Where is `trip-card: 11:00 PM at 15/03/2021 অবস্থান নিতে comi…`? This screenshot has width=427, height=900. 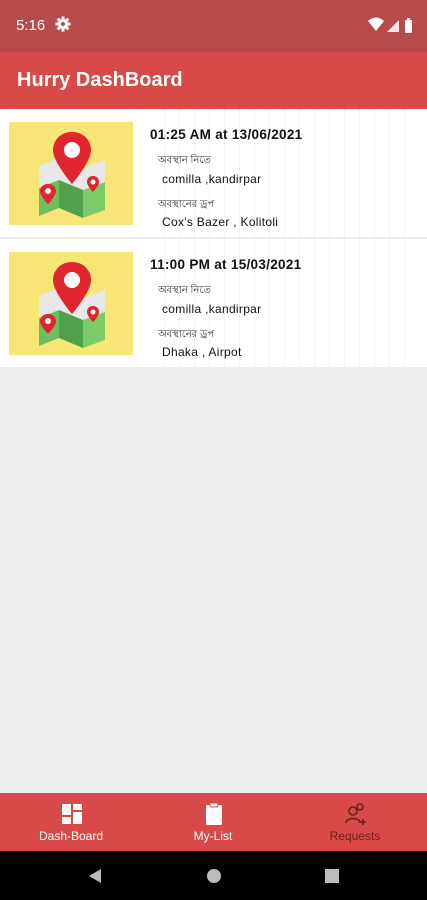
trip-card: 11:00 PM at 15/03/2021 অবস্থান নিতে comi… is located at coordinates (213, 304).